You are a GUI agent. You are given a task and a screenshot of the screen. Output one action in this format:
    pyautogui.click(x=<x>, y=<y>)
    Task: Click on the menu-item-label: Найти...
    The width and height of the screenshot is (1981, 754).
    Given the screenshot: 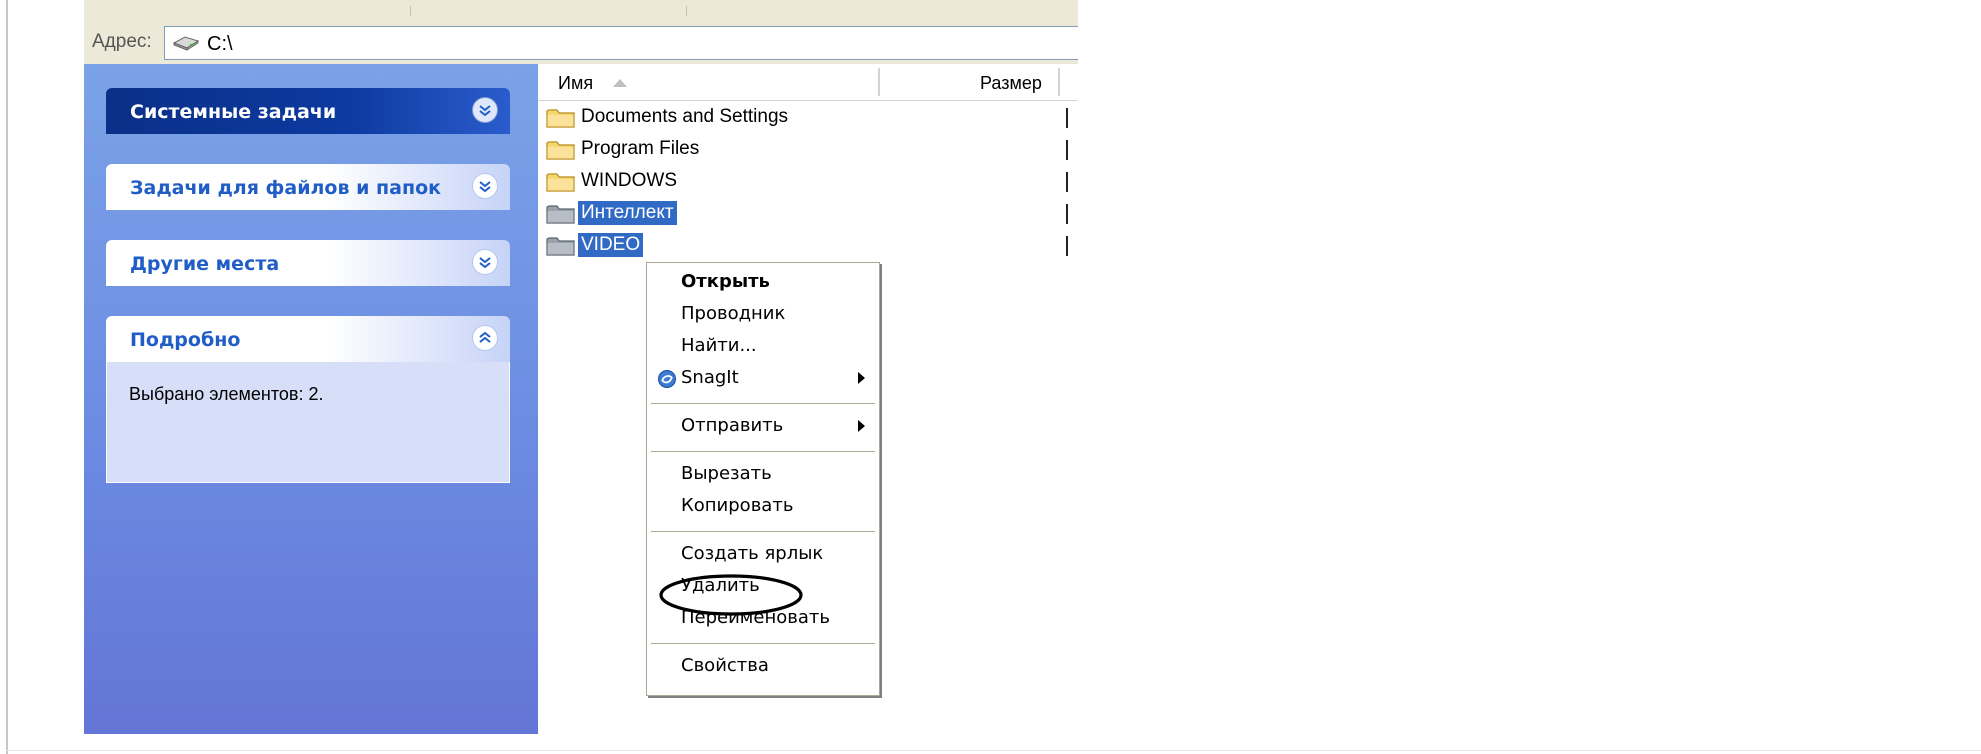 What is the action you would take?
    pyautogui.click(x=719, y=345)
    